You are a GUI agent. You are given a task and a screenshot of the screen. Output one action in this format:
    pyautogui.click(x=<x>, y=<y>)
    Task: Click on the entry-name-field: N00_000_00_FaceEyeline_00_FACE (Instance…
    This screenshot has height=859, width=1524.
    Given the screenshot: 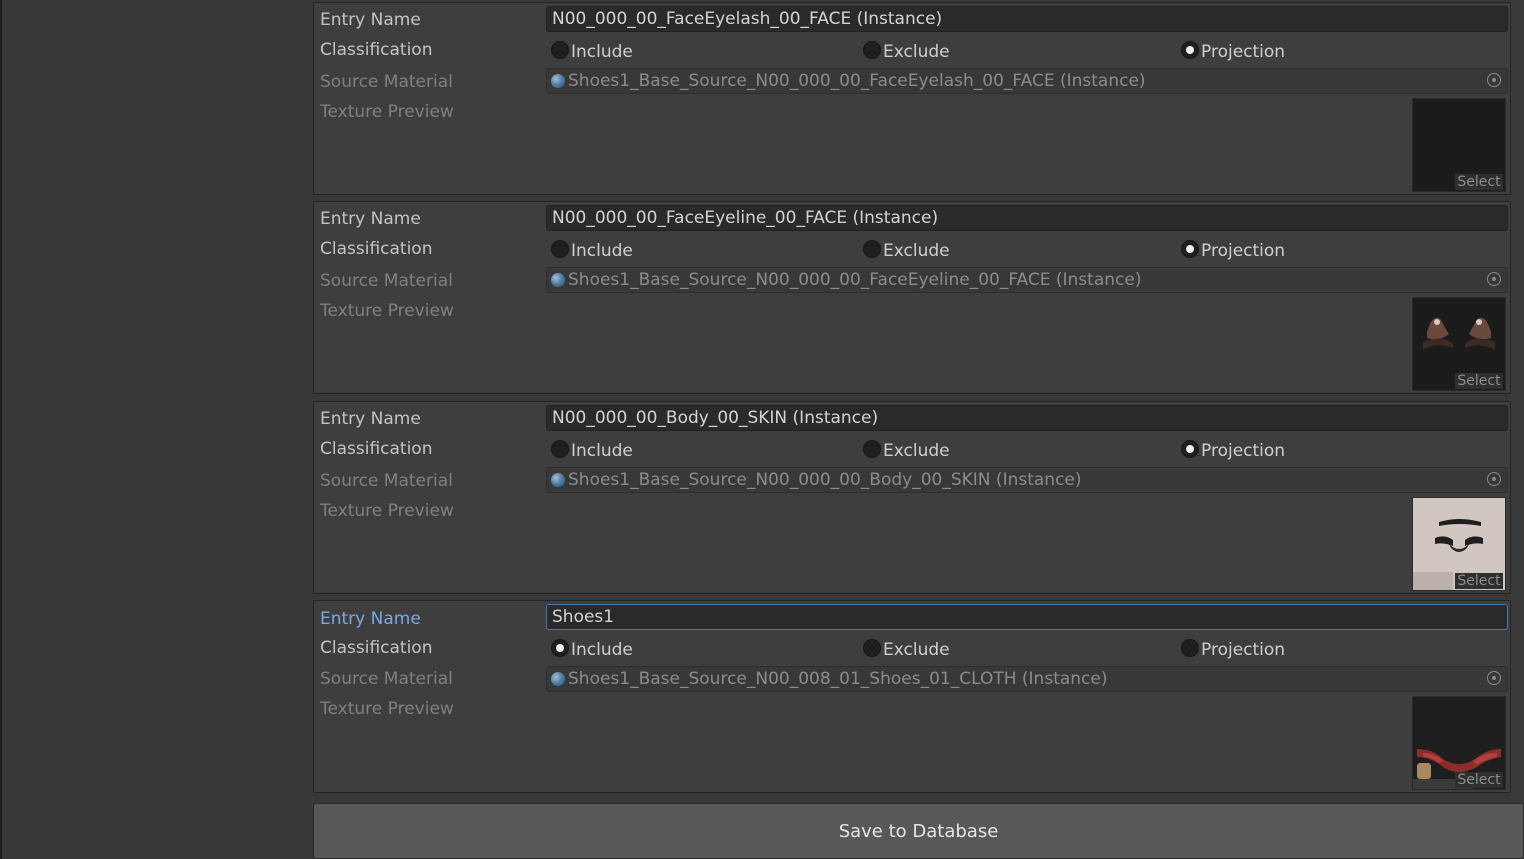 What is the action you would take?
    pyautogui.click(x=1027, y=218)
    